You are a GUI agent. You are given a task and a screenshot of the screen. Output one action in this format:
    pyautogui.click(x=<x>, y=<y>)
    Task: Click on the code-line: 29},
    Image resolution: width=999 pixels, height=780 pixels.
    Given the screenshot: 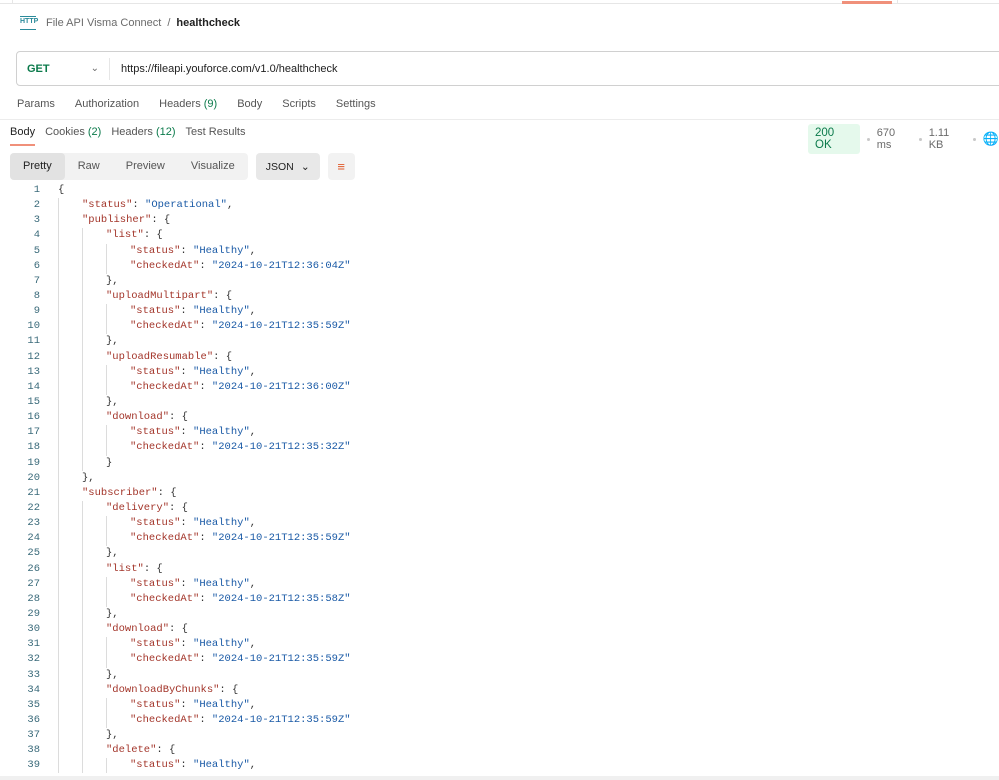 What is the action you would take?
    pyautogui.click(x=499, y=614)
    